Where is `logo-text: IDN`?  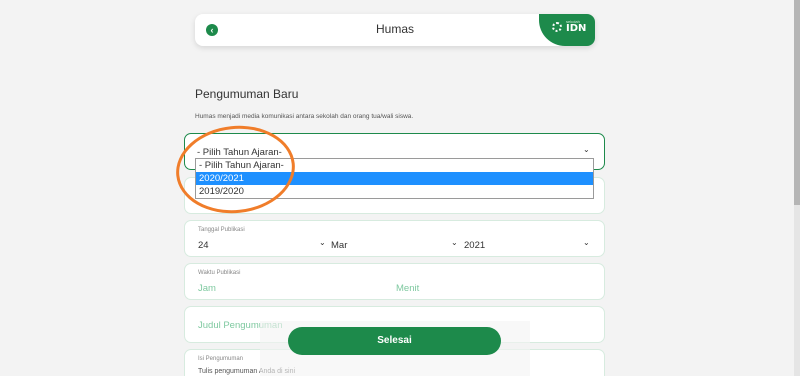
logo-text: IDN is located at coordinates (576, 28).